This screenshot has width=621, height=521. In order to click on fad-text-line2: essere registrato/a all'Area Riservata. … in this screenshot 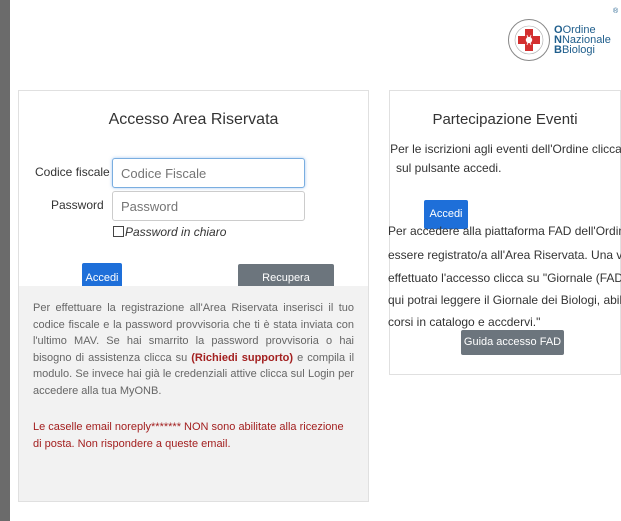, I will do `click(504, 255)`.